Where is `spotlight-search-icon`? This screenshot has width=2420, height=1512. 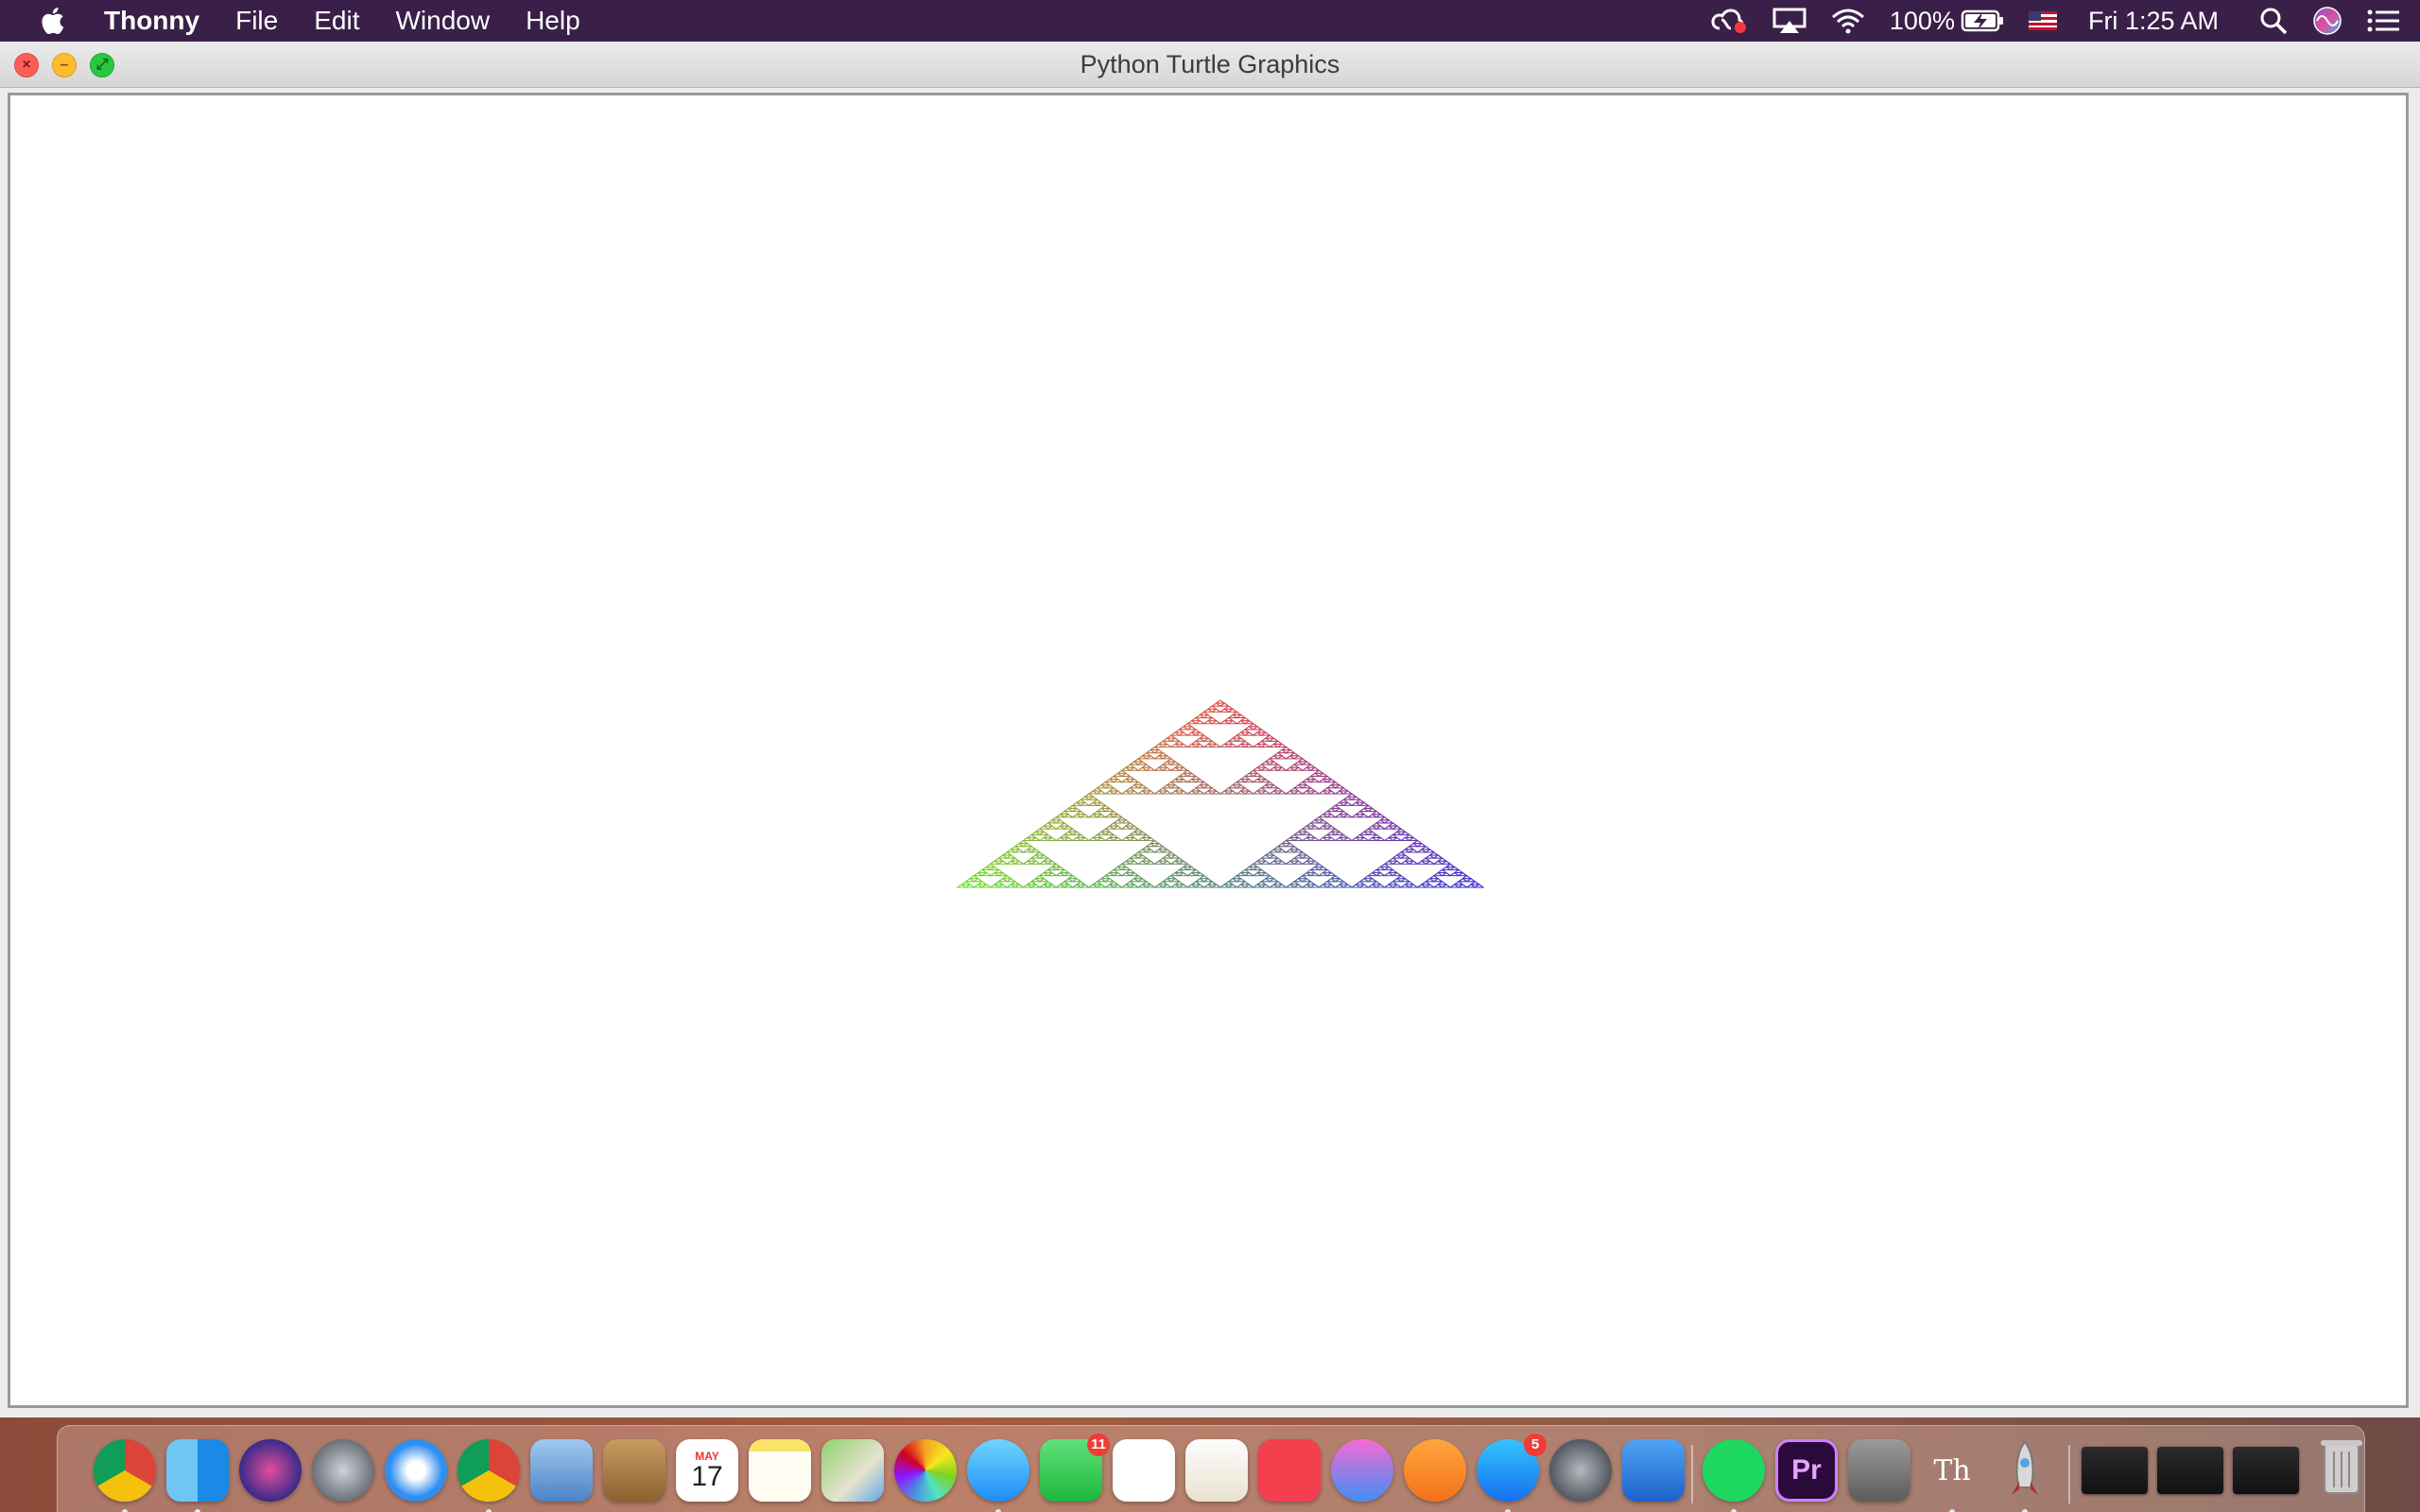
spotlight-search-icon is located at coordinates (2273, 21).